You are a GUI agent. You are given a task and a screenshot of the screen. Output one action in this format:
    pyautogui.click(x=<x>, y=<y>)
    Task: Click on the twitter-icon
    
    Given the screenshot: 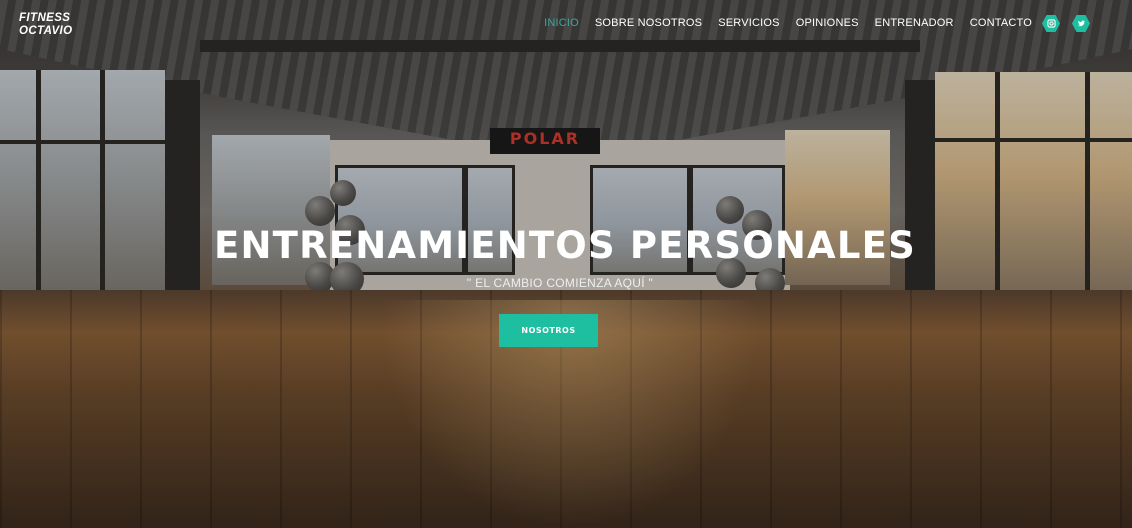 What is the action you would take?
    pyautogui.click(x=1081, y=23)
    